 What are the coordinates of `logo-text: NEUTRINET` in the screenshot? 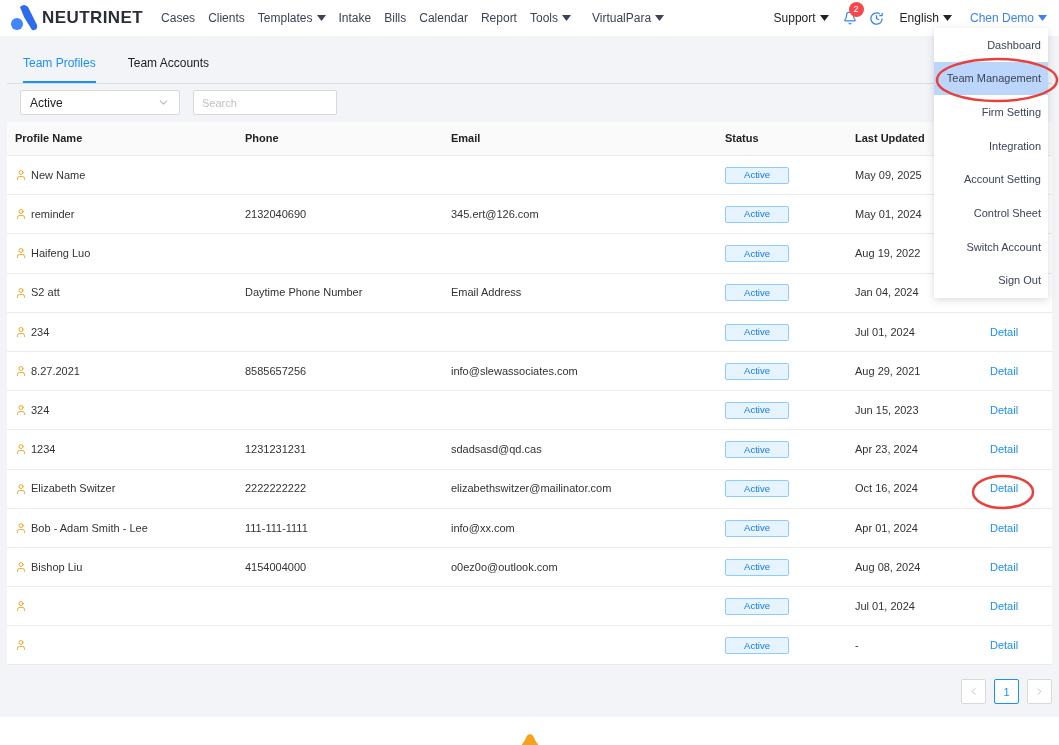 It's located at (93, 18).